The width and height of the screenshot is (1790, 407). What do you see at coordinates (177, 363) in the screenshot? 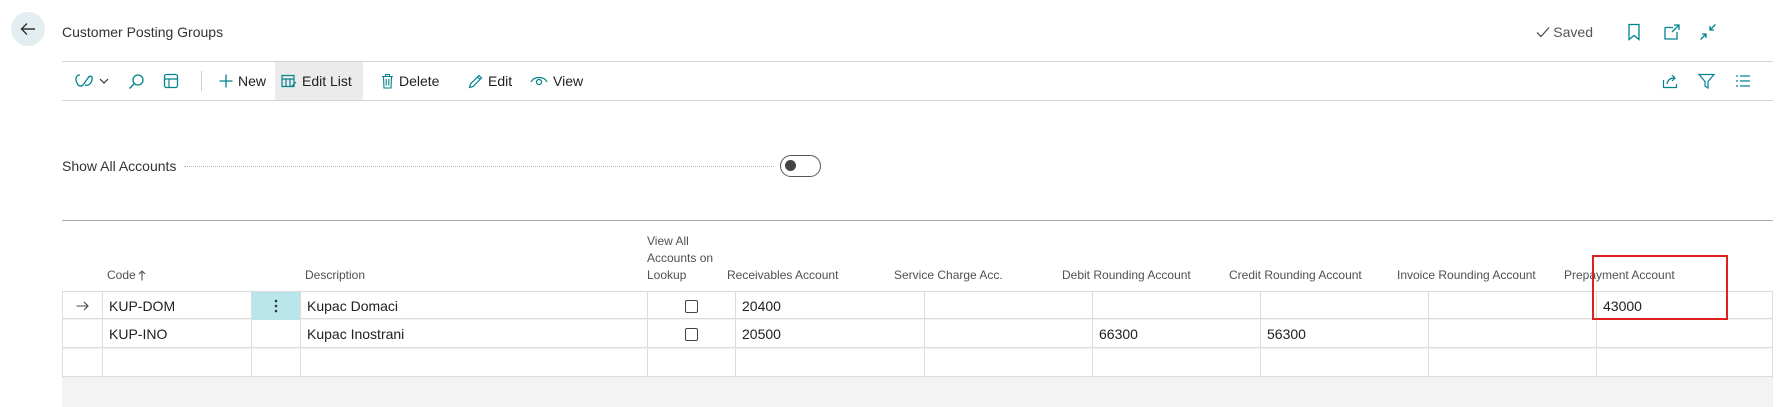
I see `cell-code` at bounding box center [177, 363].